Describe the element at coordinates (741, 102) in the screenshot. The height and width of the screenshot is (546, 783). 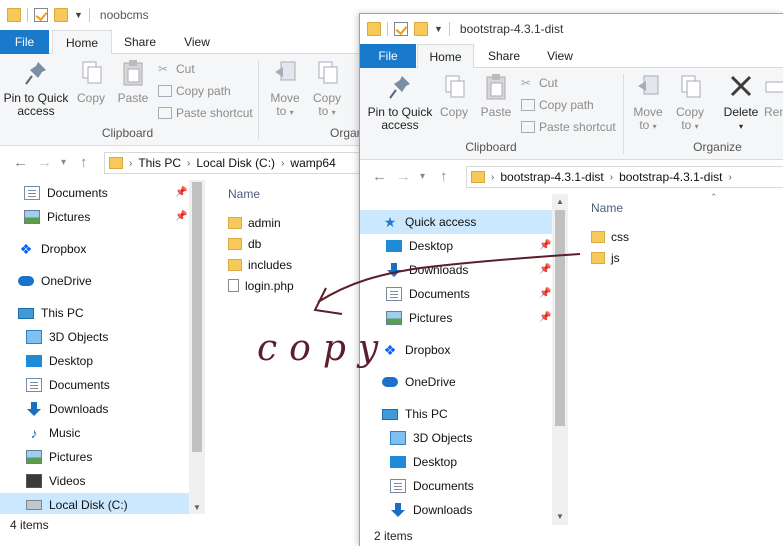
I see `delete-button: Delete ▾` at that location.